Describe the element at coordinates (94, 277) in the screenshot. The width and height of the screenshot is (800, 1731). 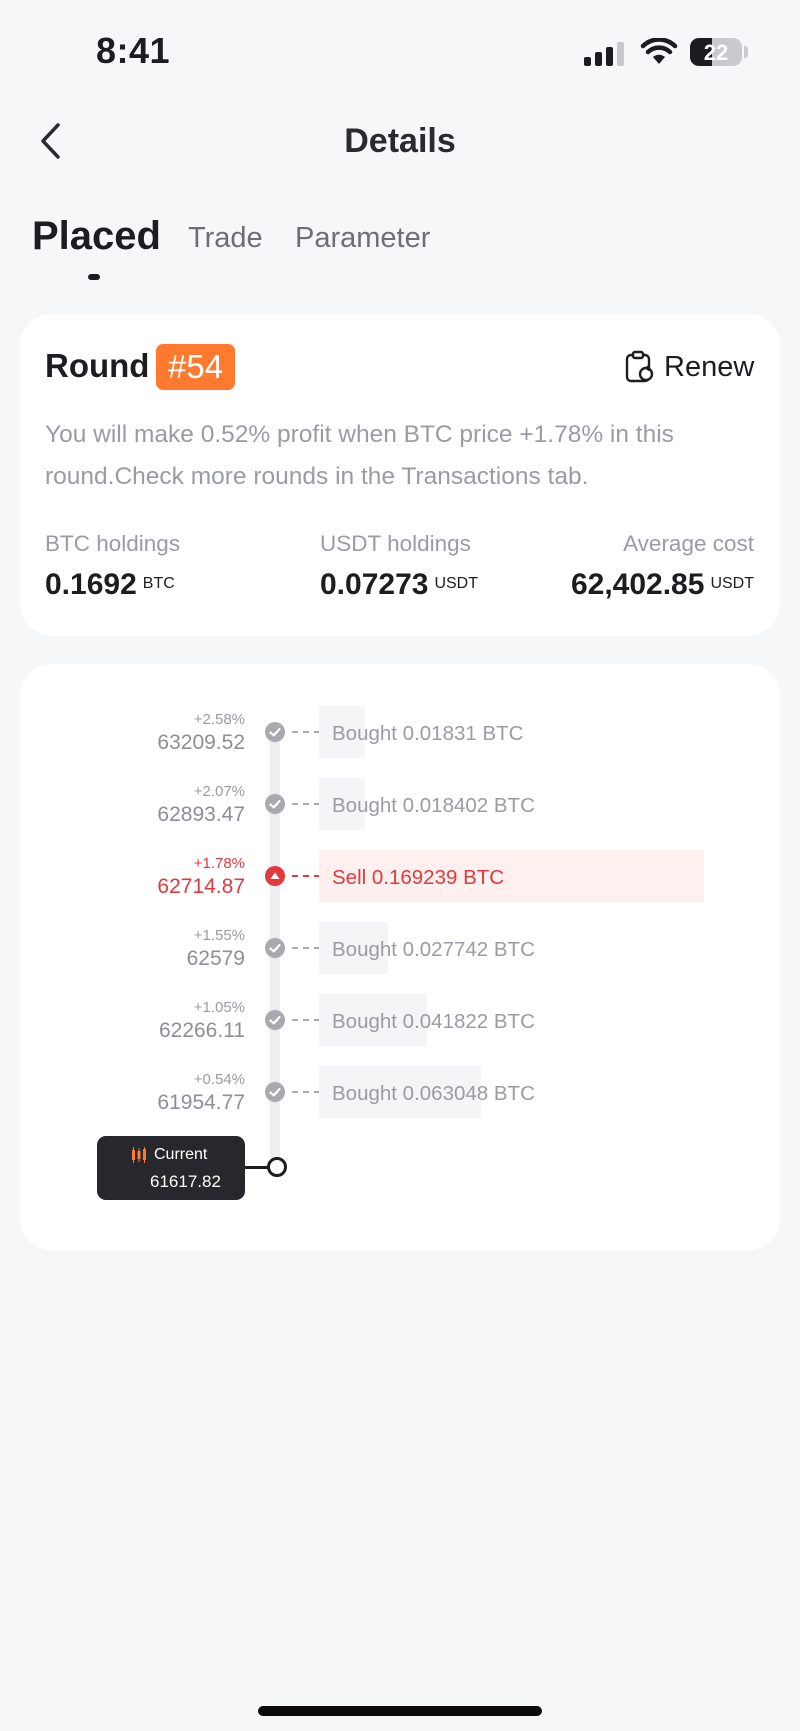
I see `active-tab-indicator` at that location.